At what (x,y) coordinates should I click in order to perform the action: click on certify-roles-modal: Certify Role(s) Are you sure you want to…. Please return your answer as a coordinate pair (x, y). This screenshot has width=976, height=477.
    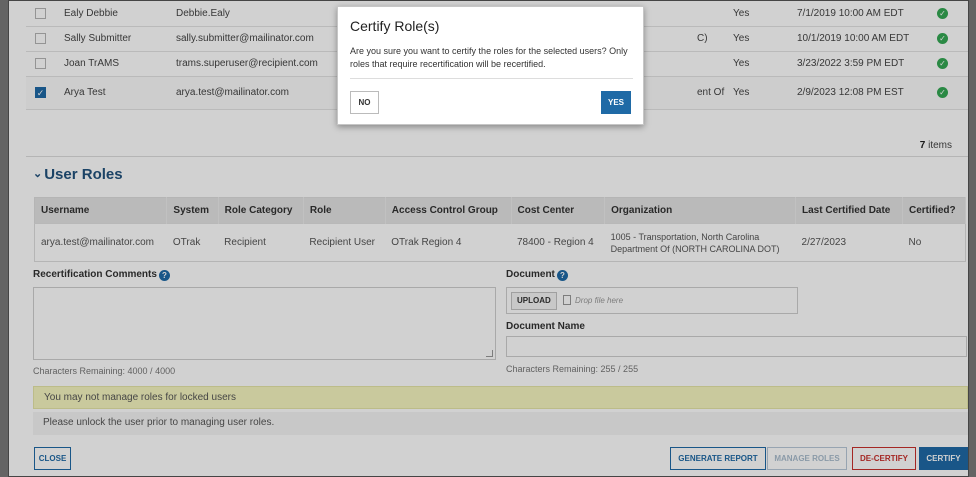
    Looking at the image, I should click on (490, 65).